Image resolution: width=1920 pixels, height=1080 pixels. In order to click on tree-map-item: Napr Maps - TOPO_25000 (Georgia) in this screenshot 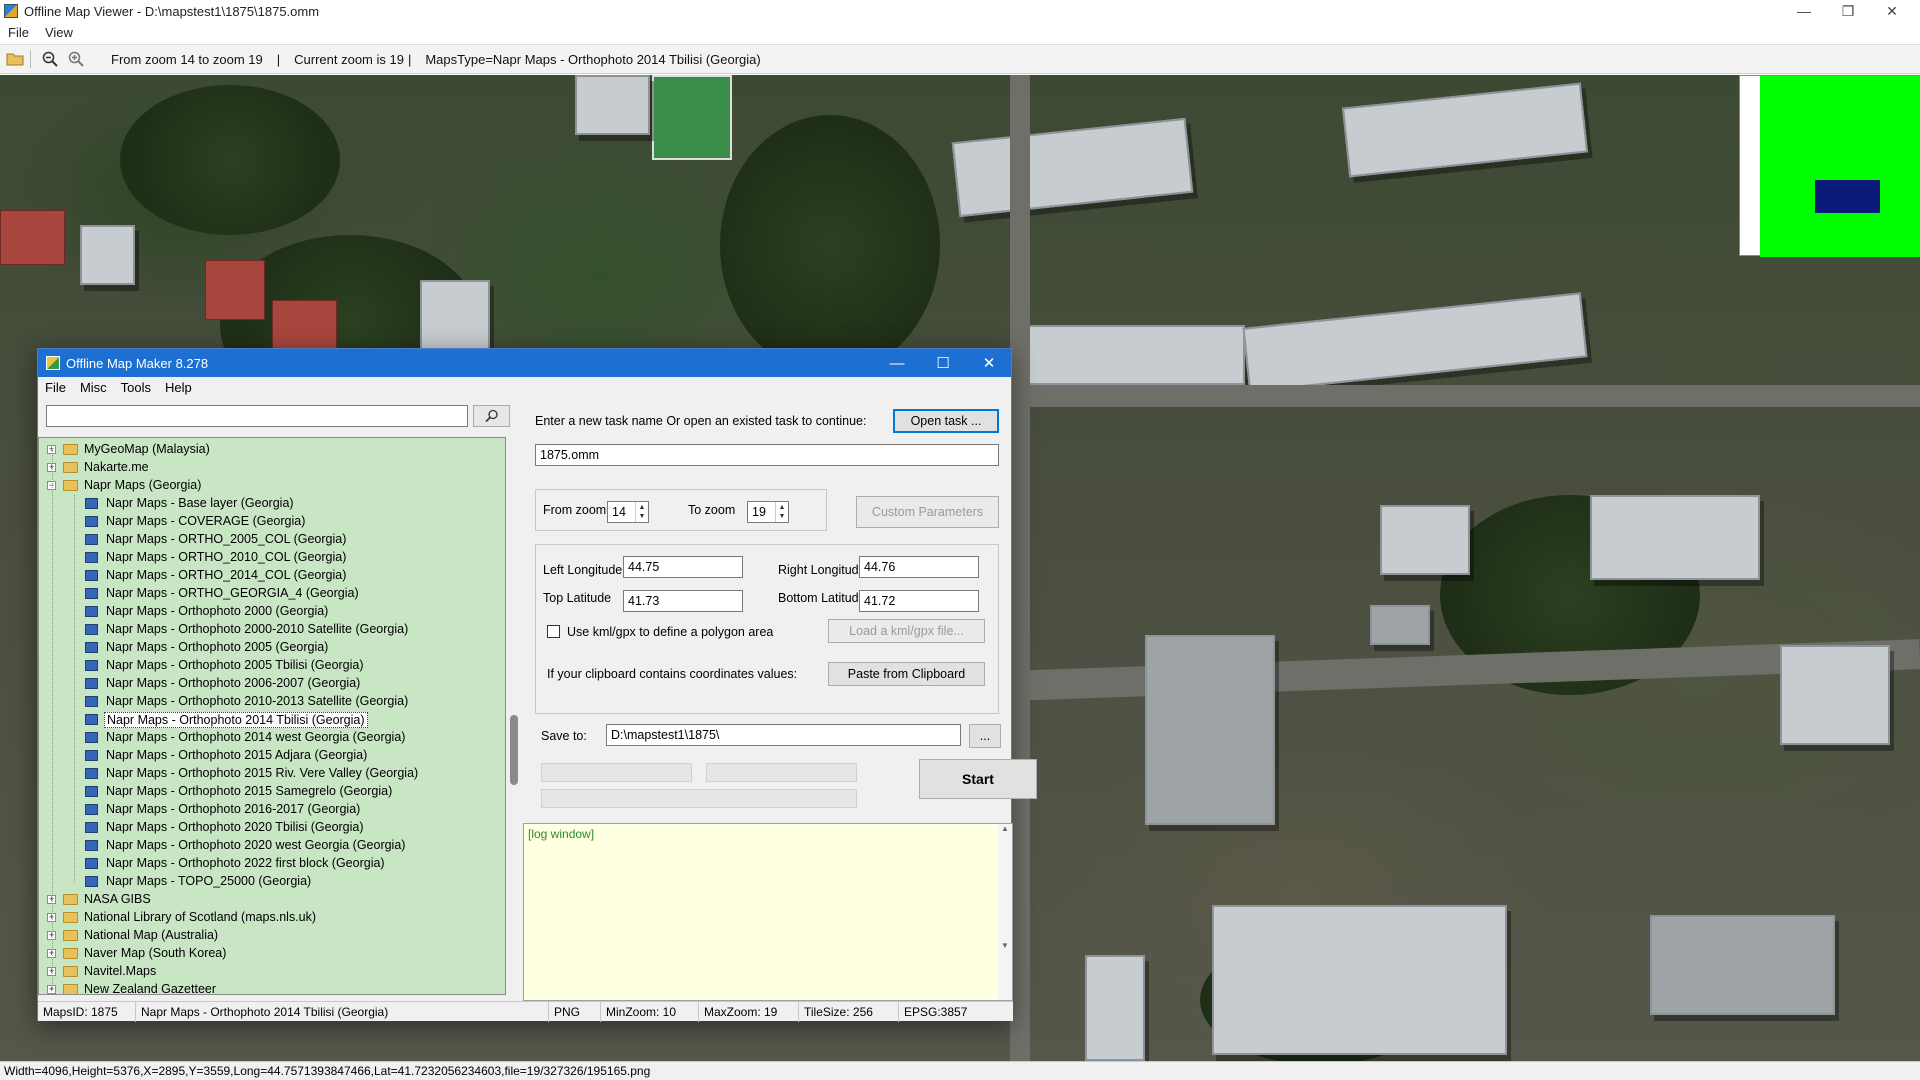, I will do `click(272, 882)`.